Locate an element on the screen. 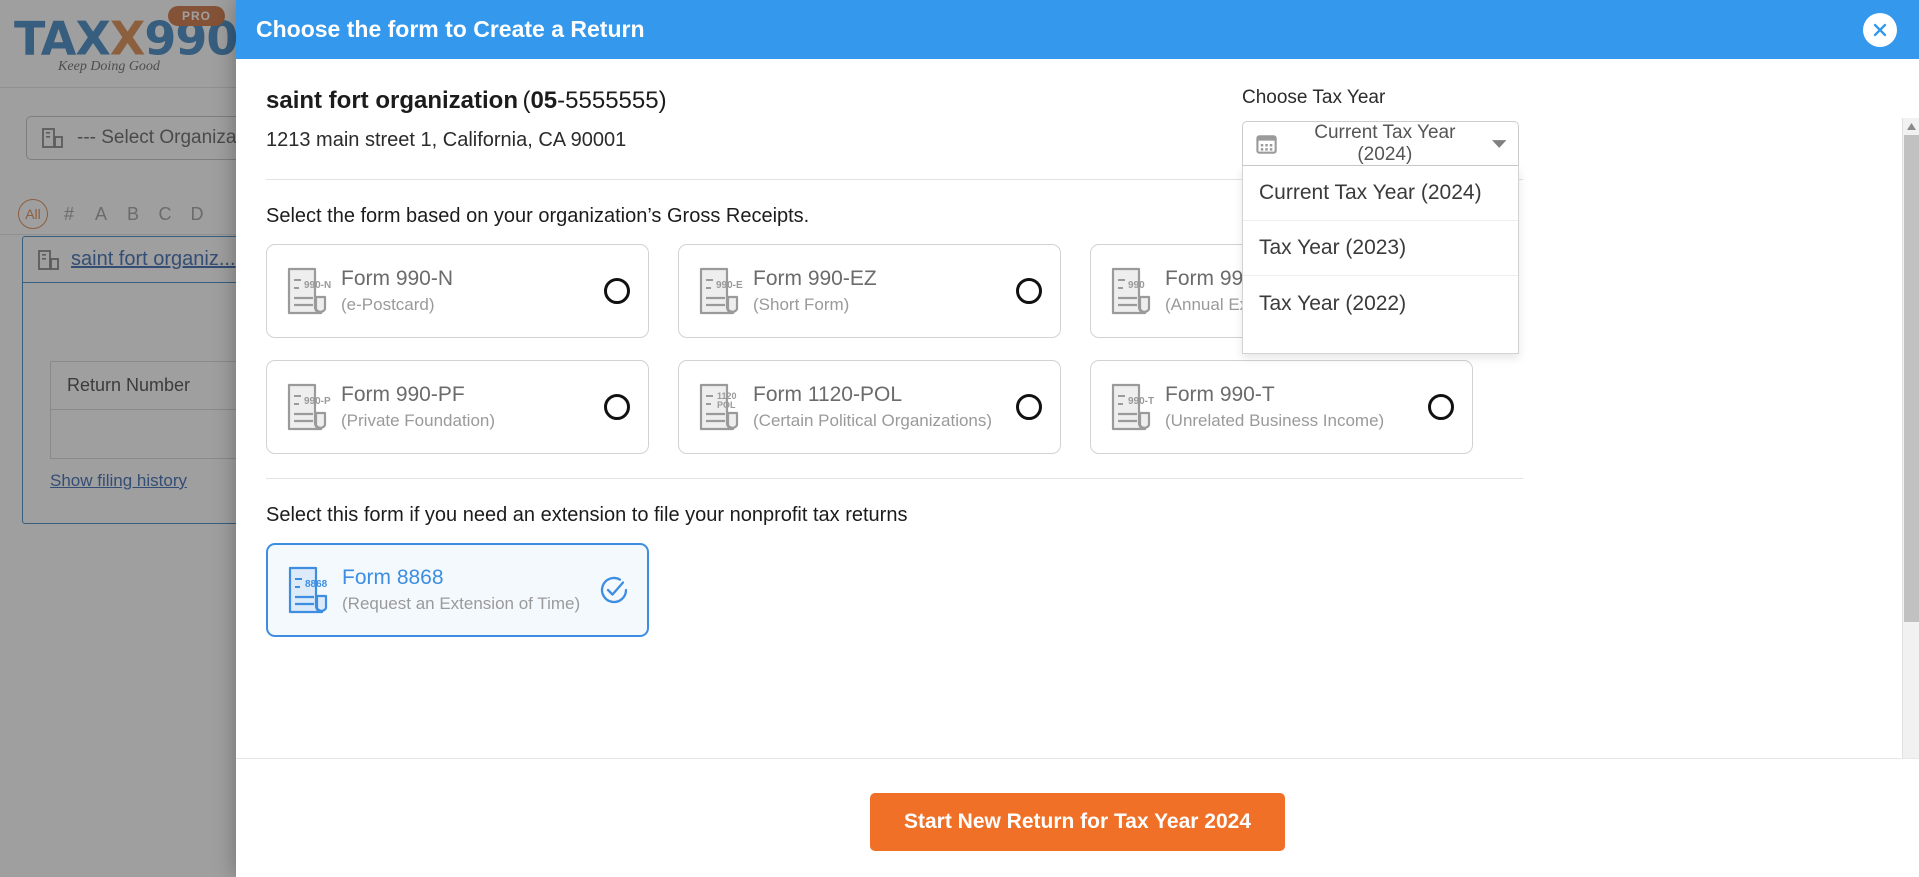 This screenshot has width=1919, height=877. modal-organization-ein: (05-5555555) is located at coordinates (594, 100).